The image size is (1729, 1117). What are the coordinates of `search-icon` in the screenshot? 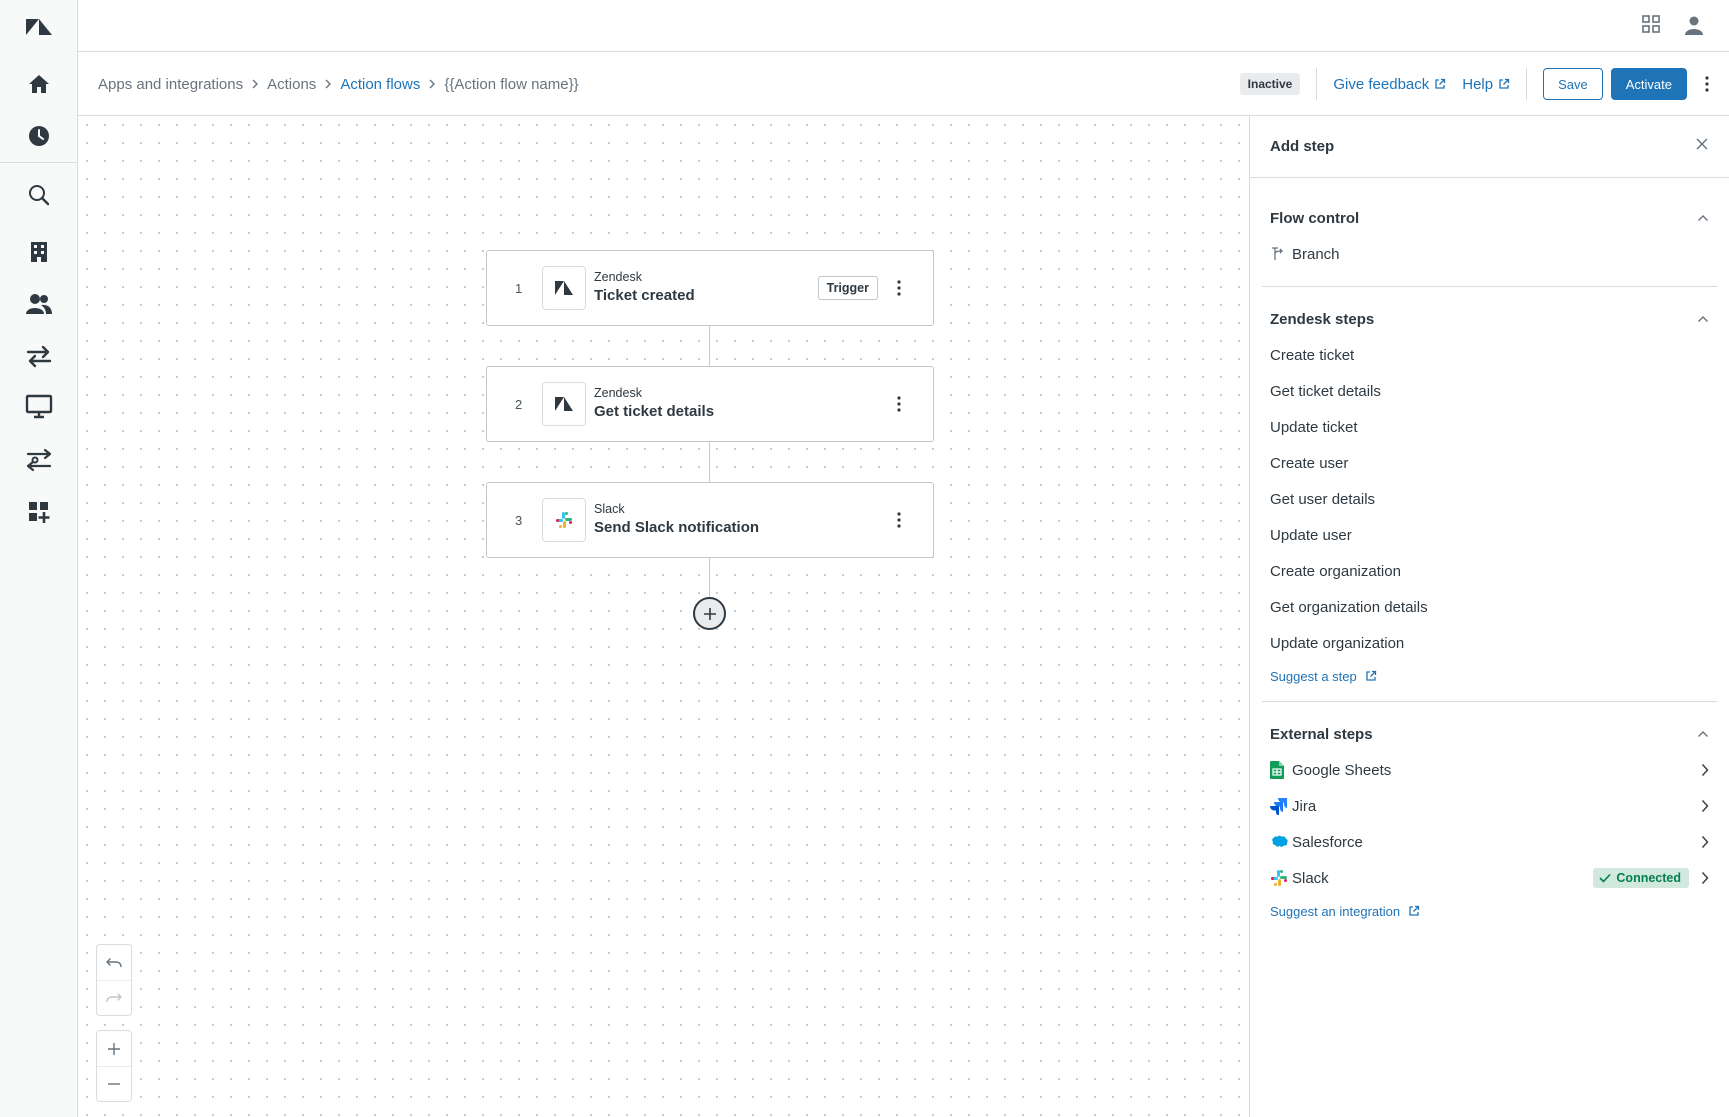 It's located at (39, 195).